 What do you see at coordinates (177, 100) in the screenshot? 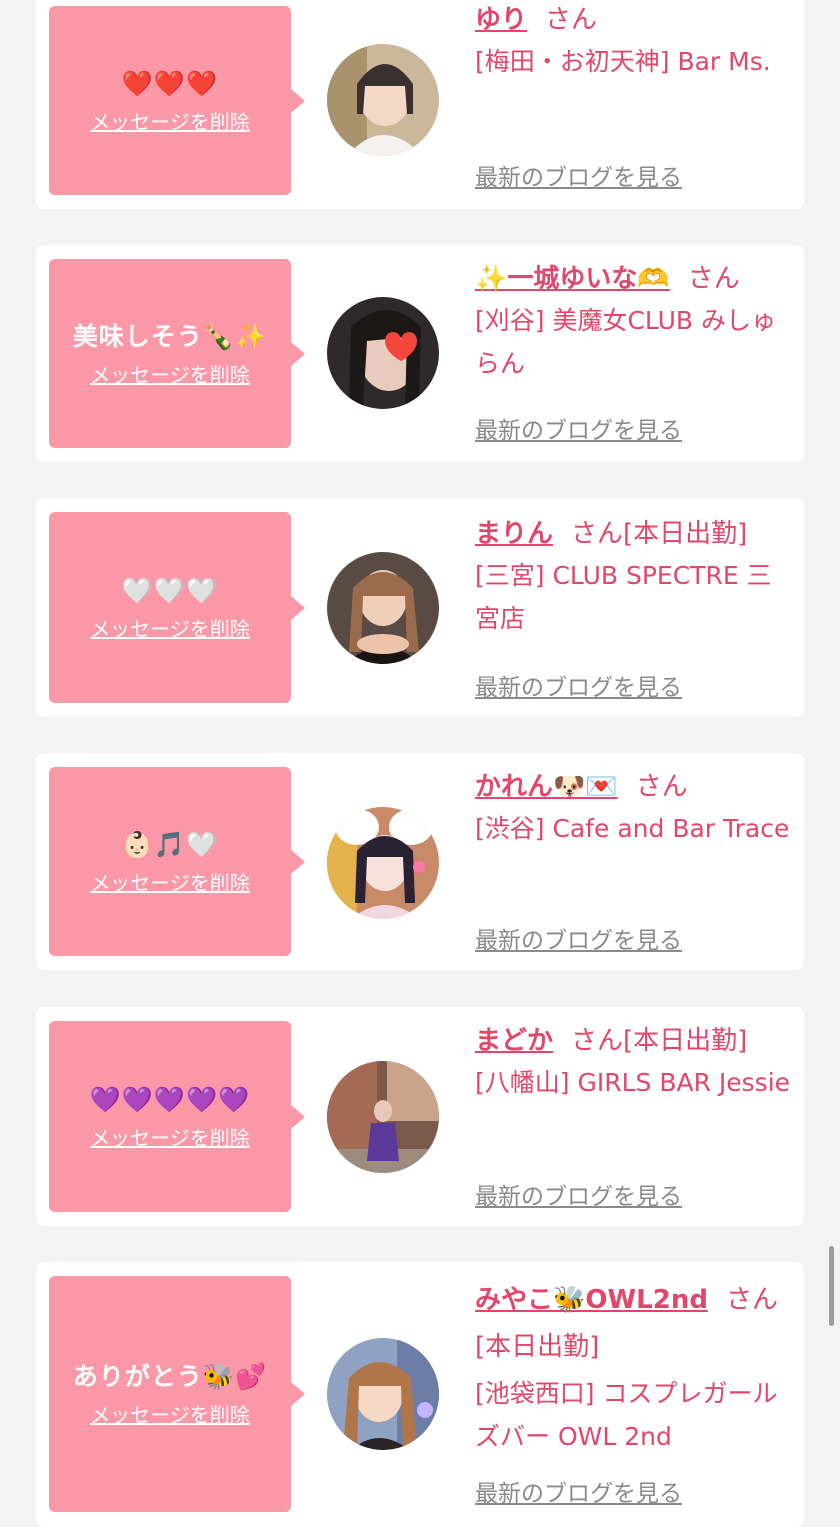
I see `message-bubble: ❤️❤️❤️ メッセージを削除` at bounding box center [177, 100].